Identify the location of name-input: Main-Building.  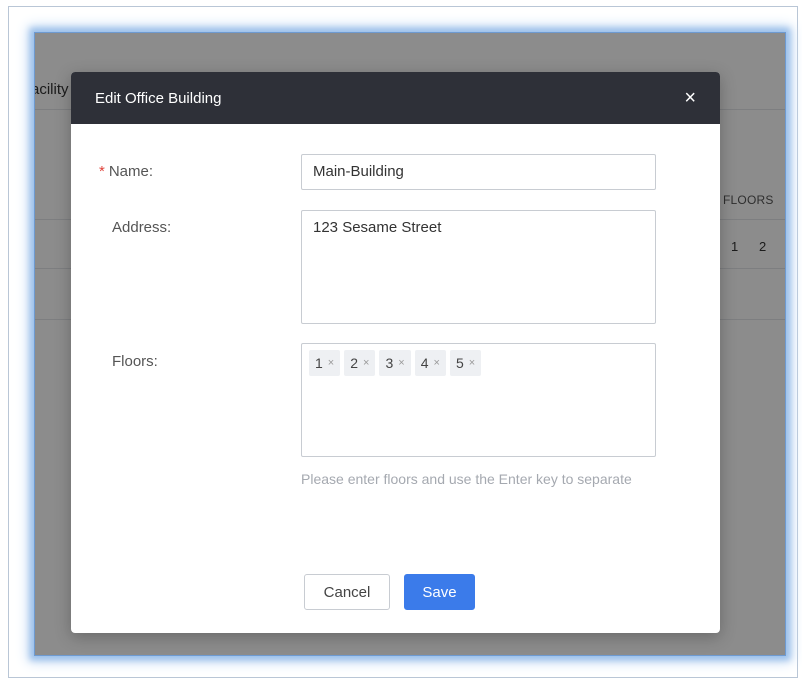
(478, 172).